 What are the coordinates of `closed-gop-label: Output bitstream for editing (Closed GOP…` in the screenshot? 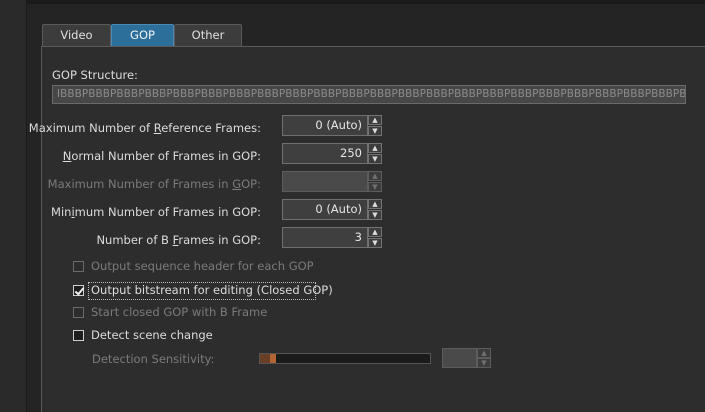 It's located at (212, 290).